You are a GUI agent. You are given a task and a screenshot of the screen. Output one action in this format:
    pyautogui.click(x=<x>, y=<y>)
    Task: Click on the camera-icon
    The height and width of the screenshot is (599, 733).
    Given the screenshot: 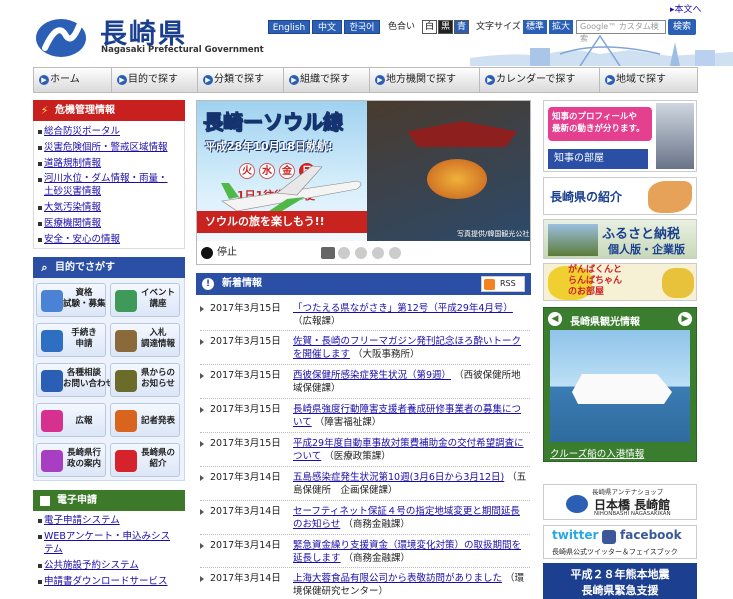 What is the action you would take?
    pyautogui.click(x=52, y=421)
    